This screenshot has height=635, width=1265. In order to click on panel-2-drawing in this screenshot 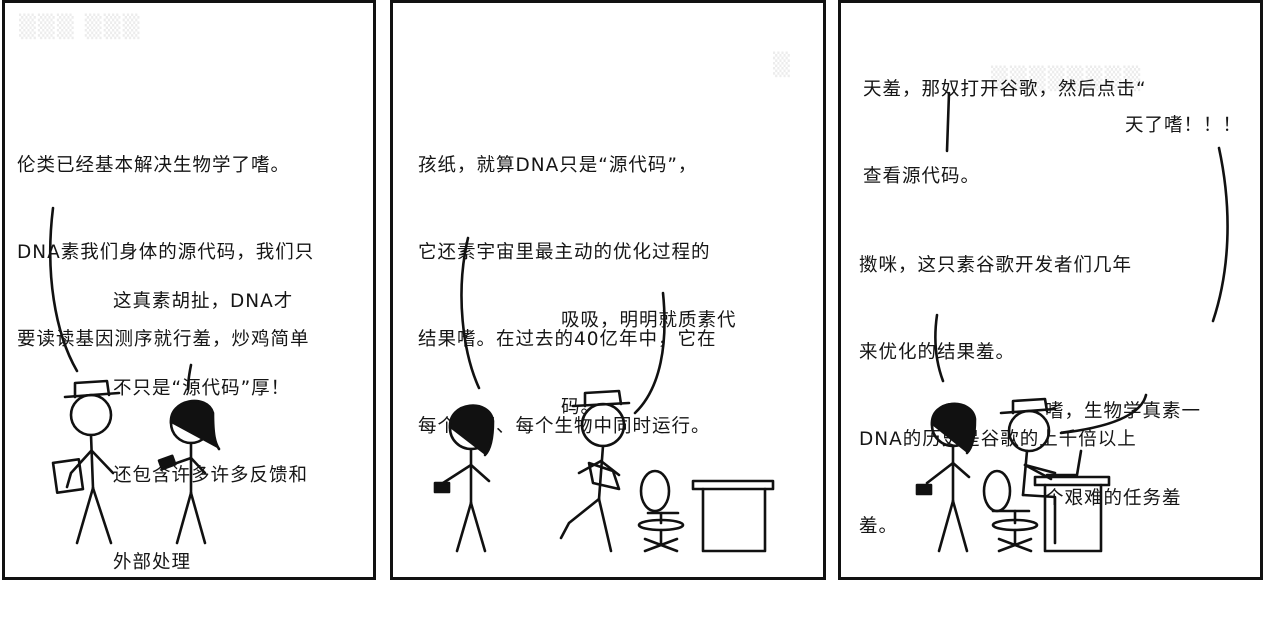, I will do `click(604, 394)`.